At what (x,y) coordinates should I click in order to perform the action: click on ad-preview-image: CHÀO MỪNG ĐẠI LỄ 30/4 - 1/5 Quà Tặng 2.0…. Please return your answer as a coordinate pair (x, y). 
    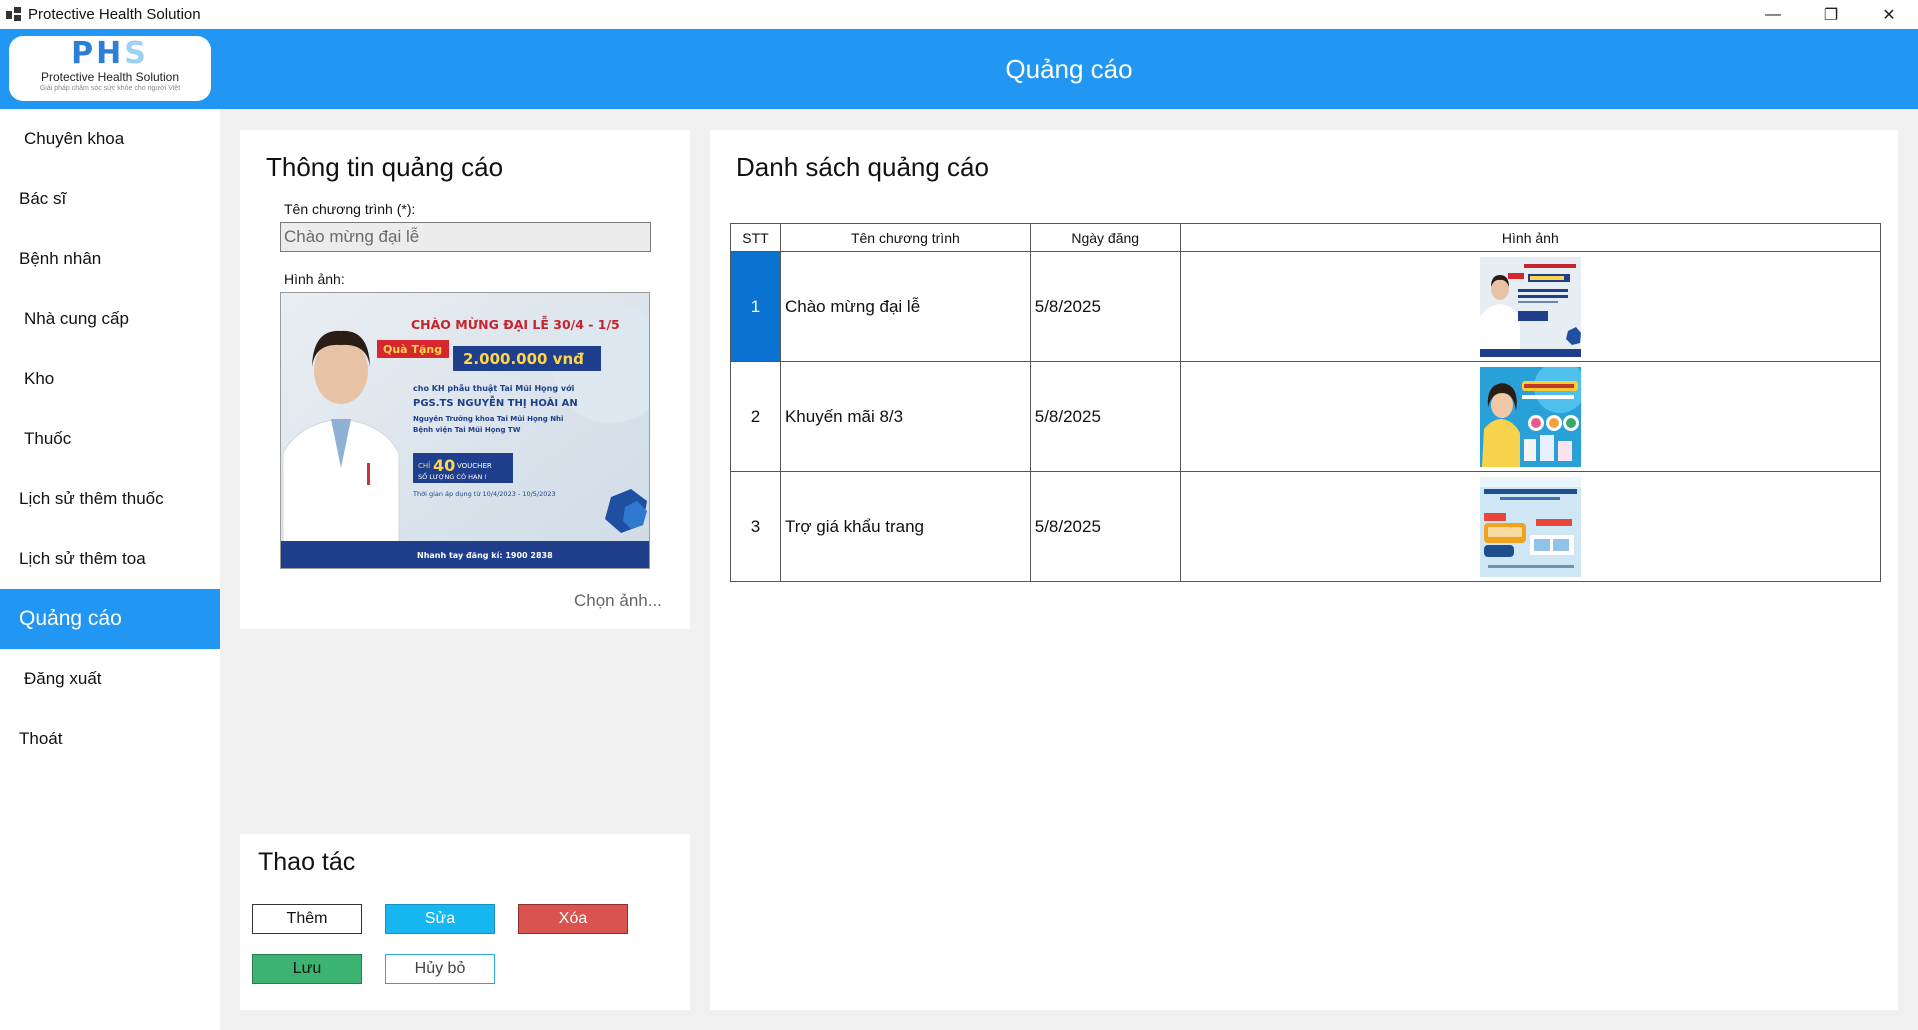
    Looking at the image, I should click on (465, 430).